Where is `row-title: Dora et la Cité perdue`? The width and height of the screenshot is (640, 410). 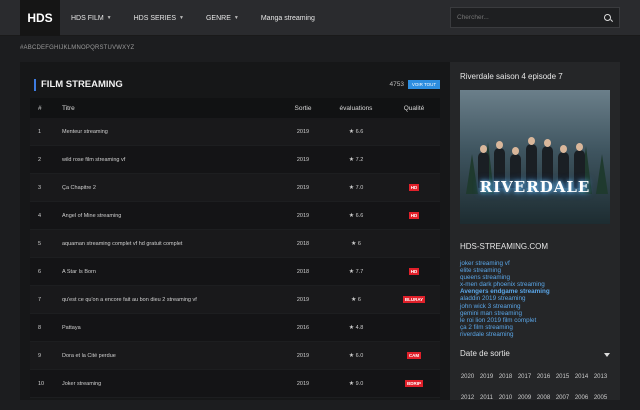 row-title: Dora et la Cité perdue is located at coordinates (172, 356).